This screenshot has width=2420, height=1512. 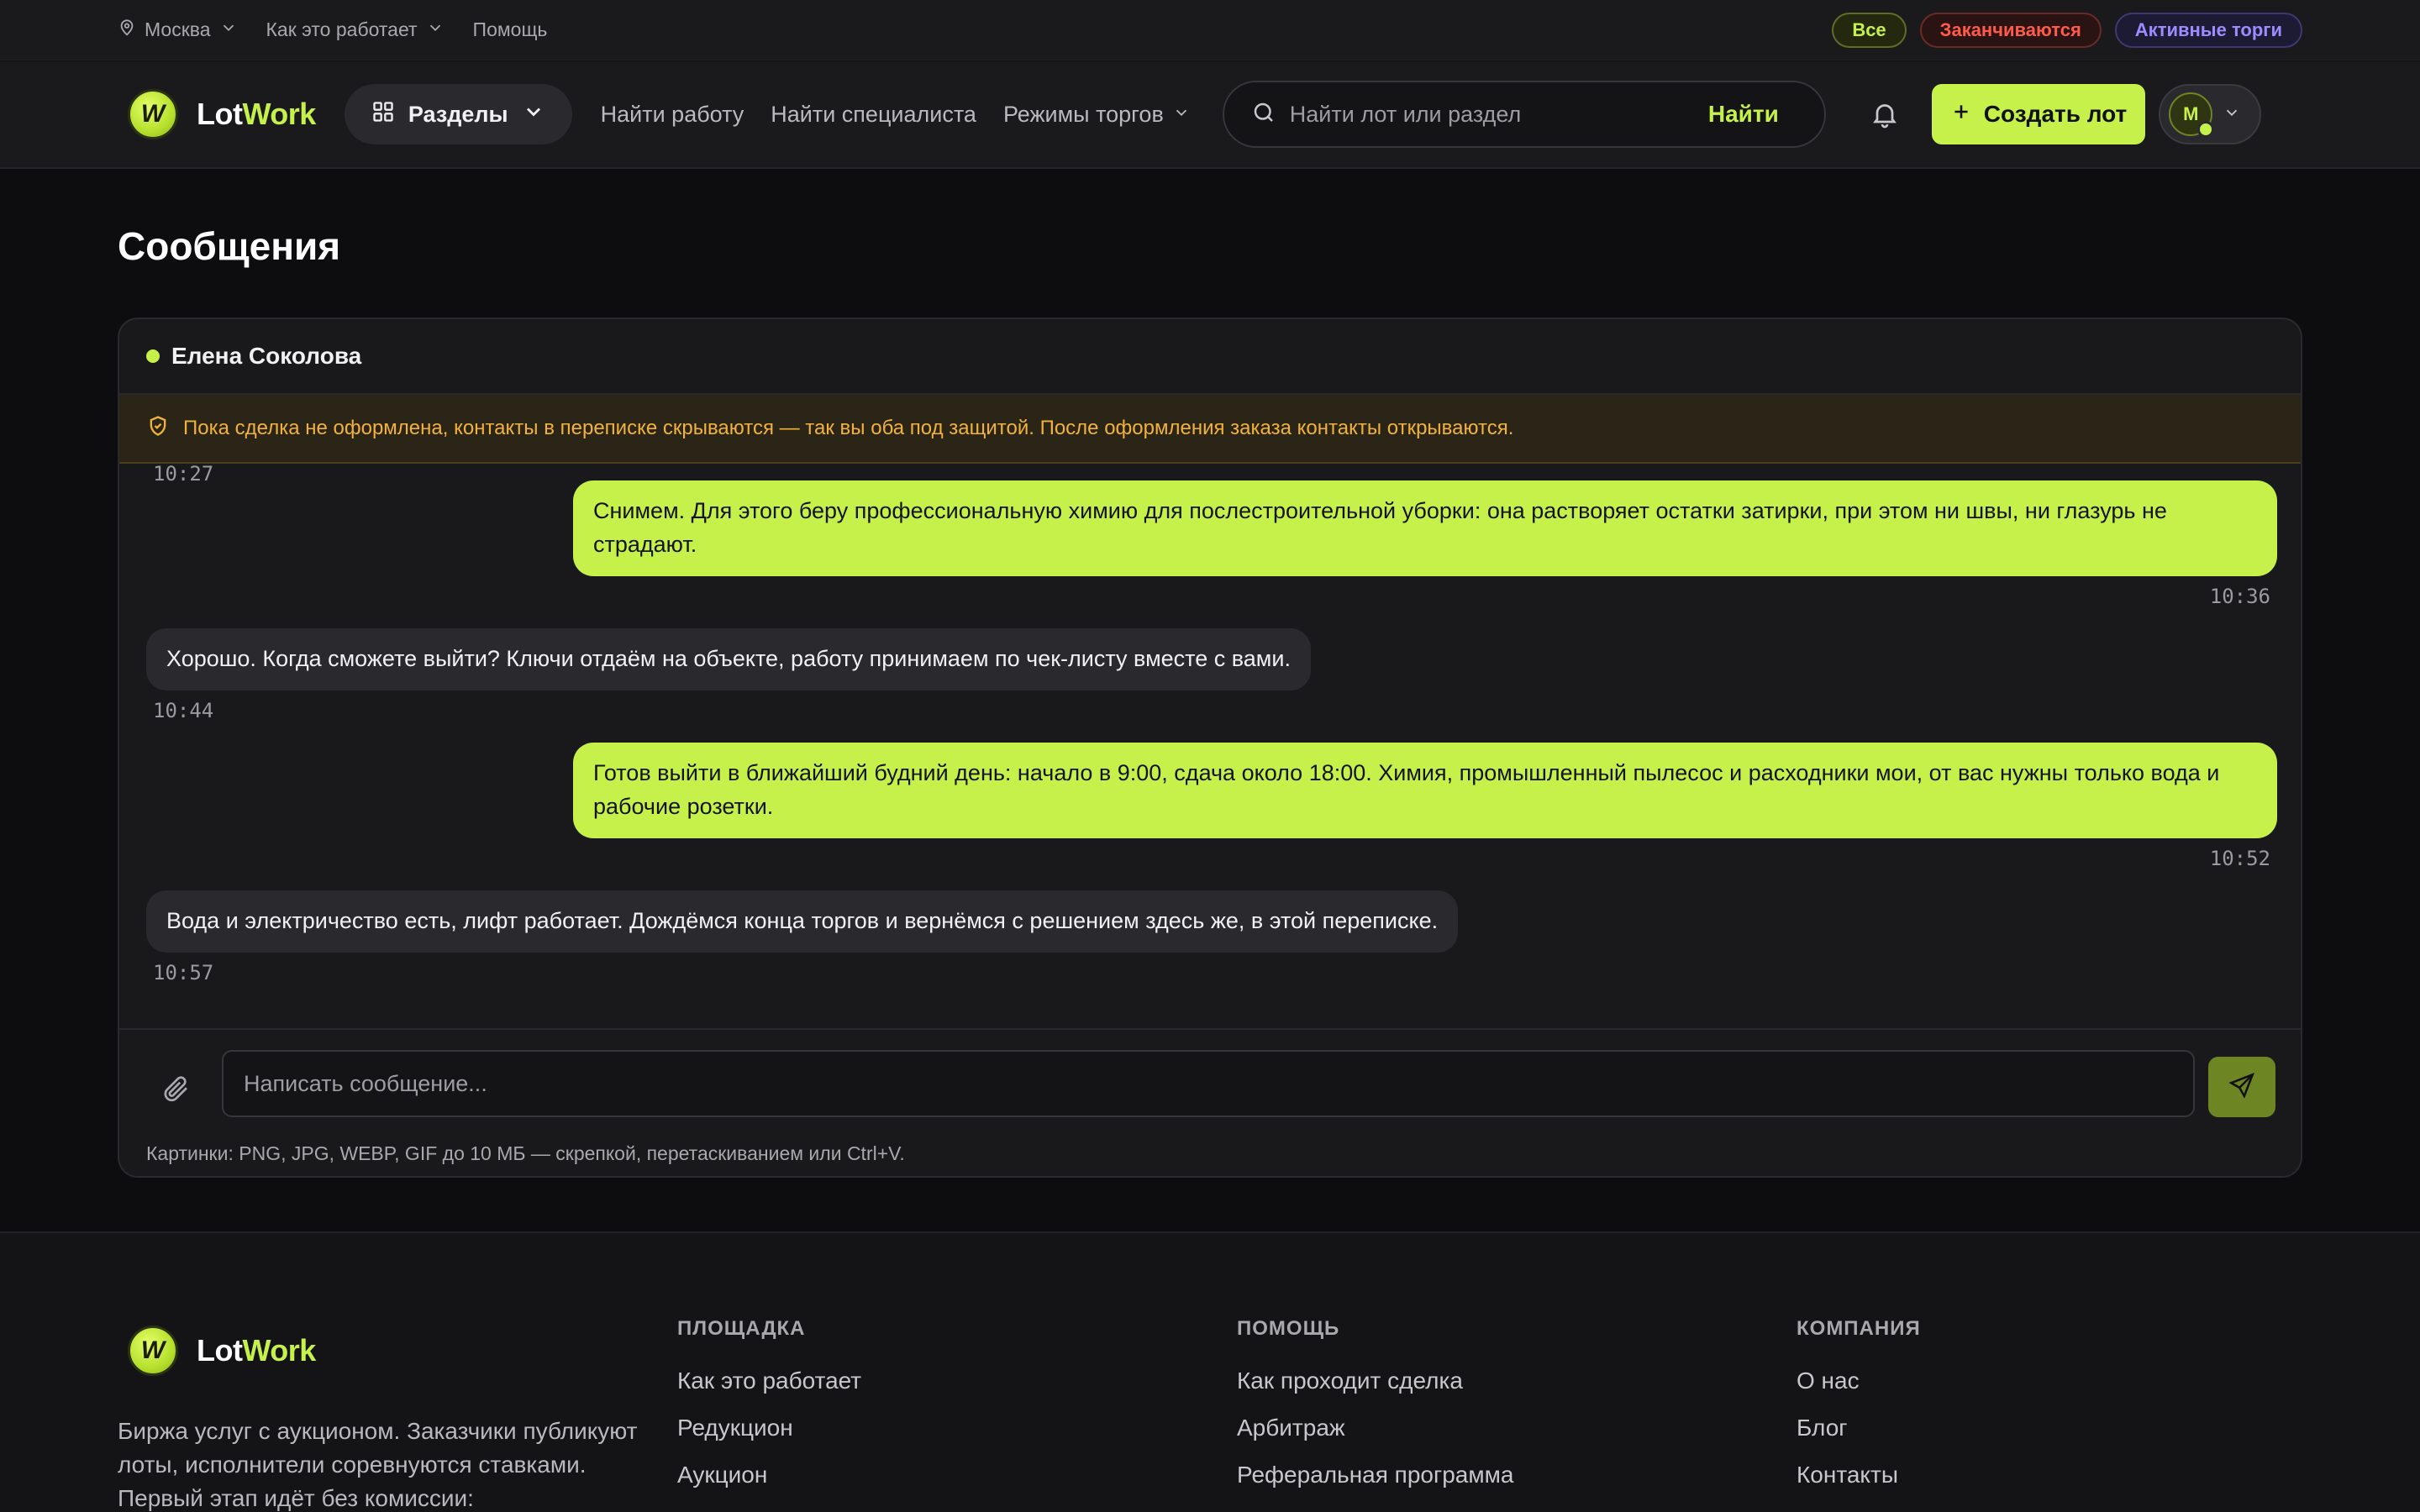 What do you see at coordinates (2010, 30) in the screenshot?
I see `filter-ending: Заканчиваются` at bounding box center [2010, 30].